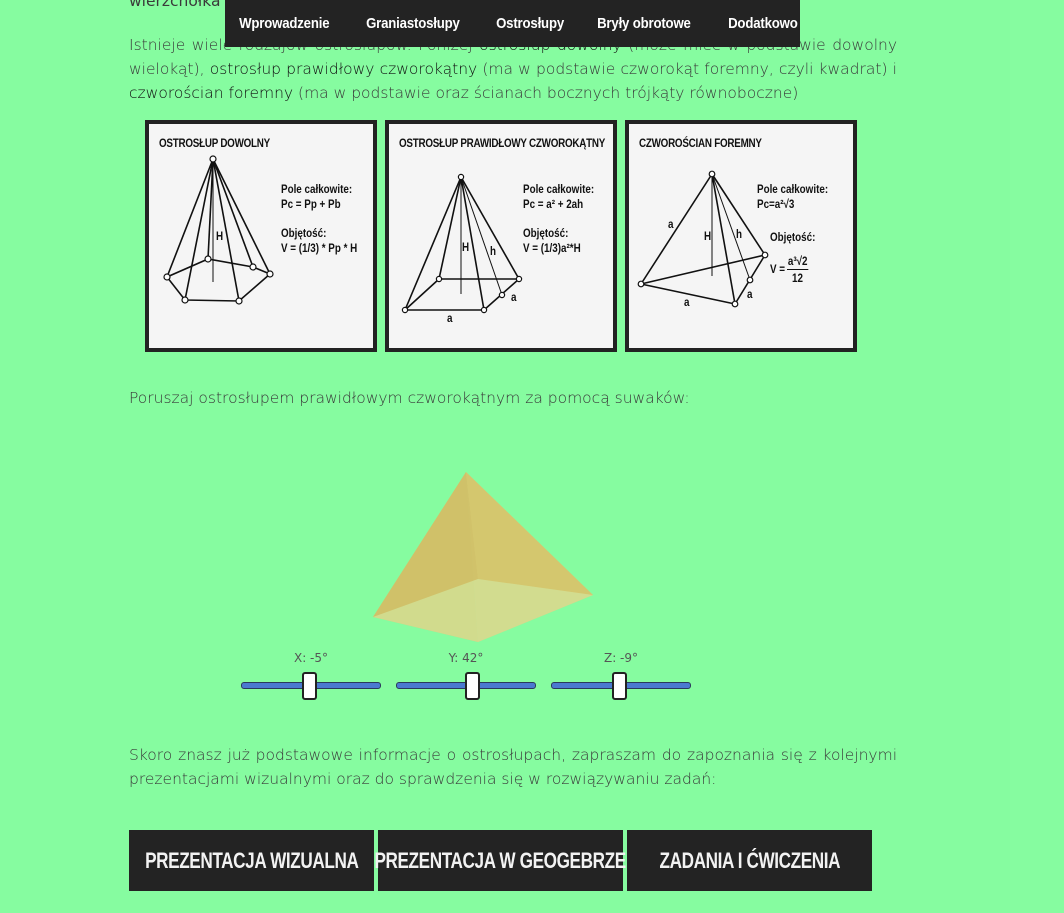  I want to click on volume-v: V =, so click(778, 269).